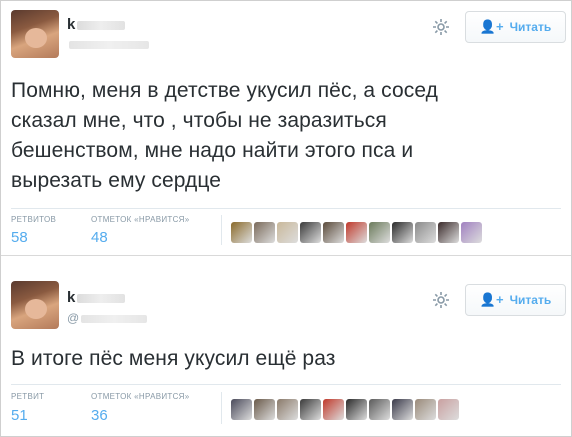 The height and width of the screenshot is (437, 572). What do you see at coordinates (99, 237) in the screenshot?
I see `likes-count: 48` at bounding box center [99, 237].